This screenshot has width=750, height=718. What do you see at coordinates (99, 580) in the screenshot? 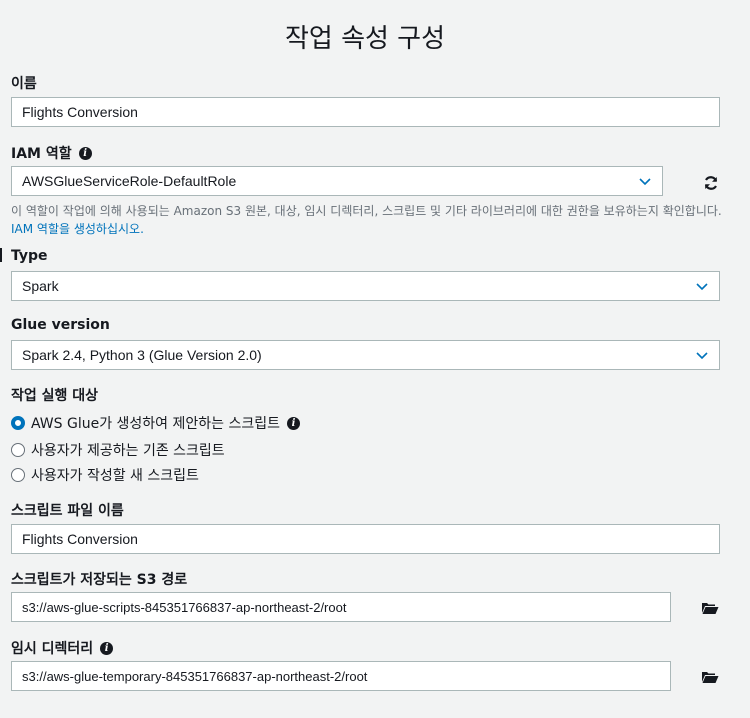
I see `script-path-label: 스크립트가 저장되는 S3 경로` at bounding box center [99, 580].